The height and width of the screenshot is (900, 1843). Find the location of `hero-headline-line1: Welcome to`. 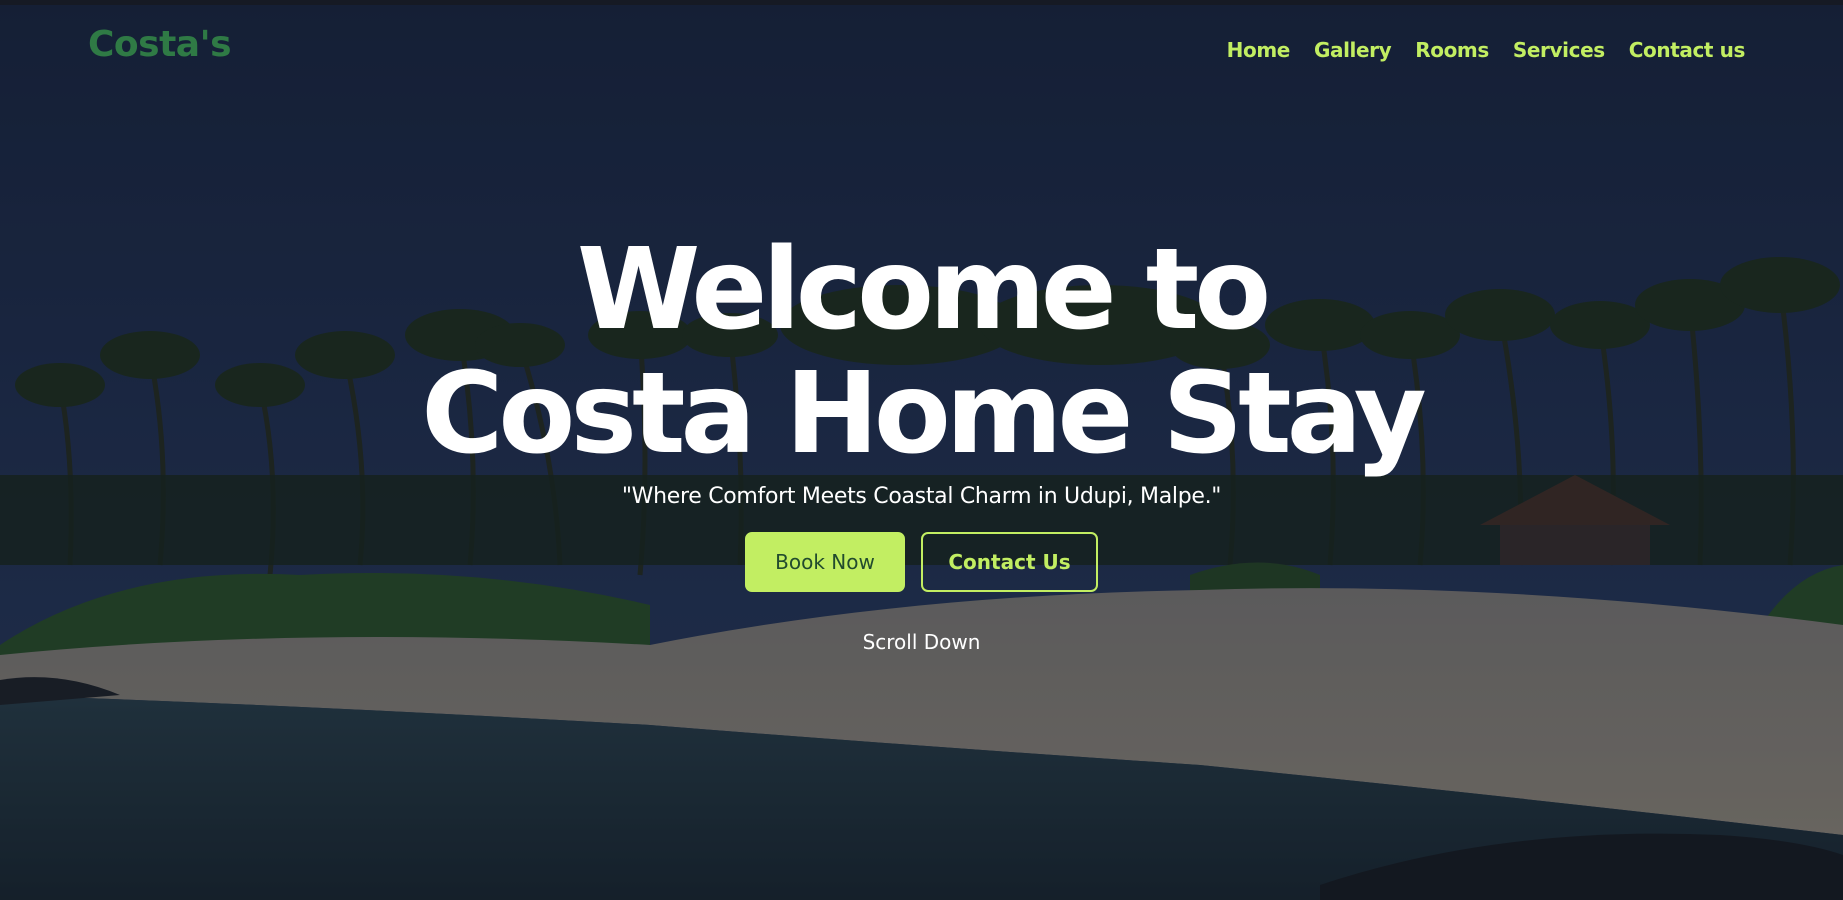

hero-headline-line1: Welcome to is located at coordinates (923, 290).